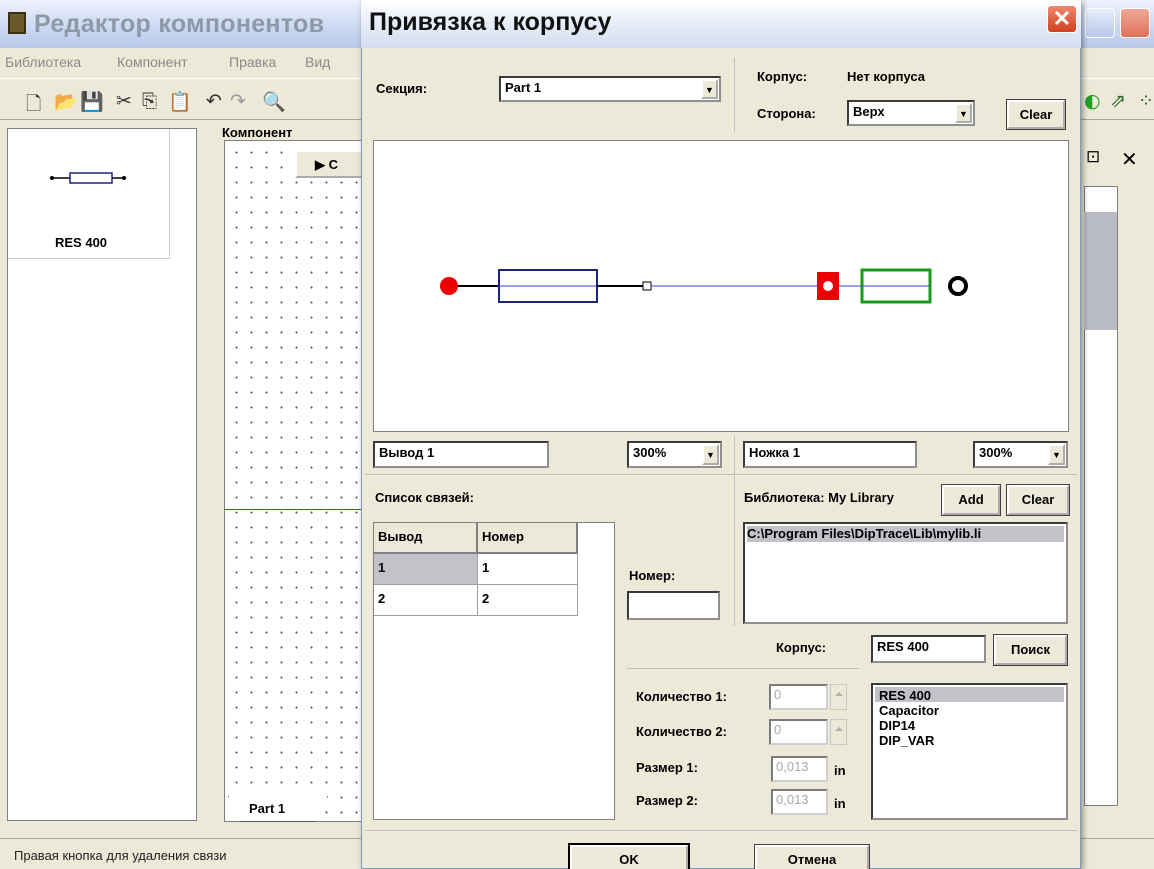 The image size is (1154, 869). Describe the element at coordinates (149, 101) in the screenshot. I see `copy-icon: ⎘` at that location.